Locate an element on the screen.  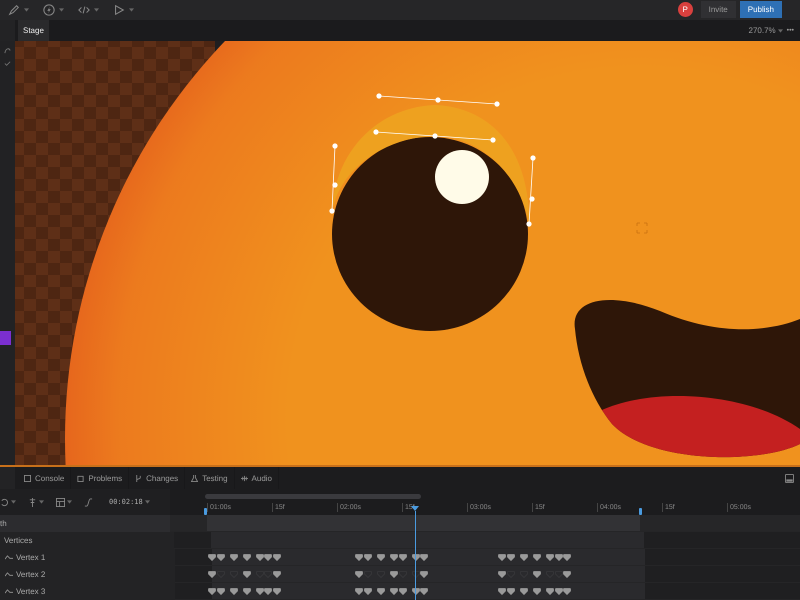
align-icon is located at coordinates (32, 502).